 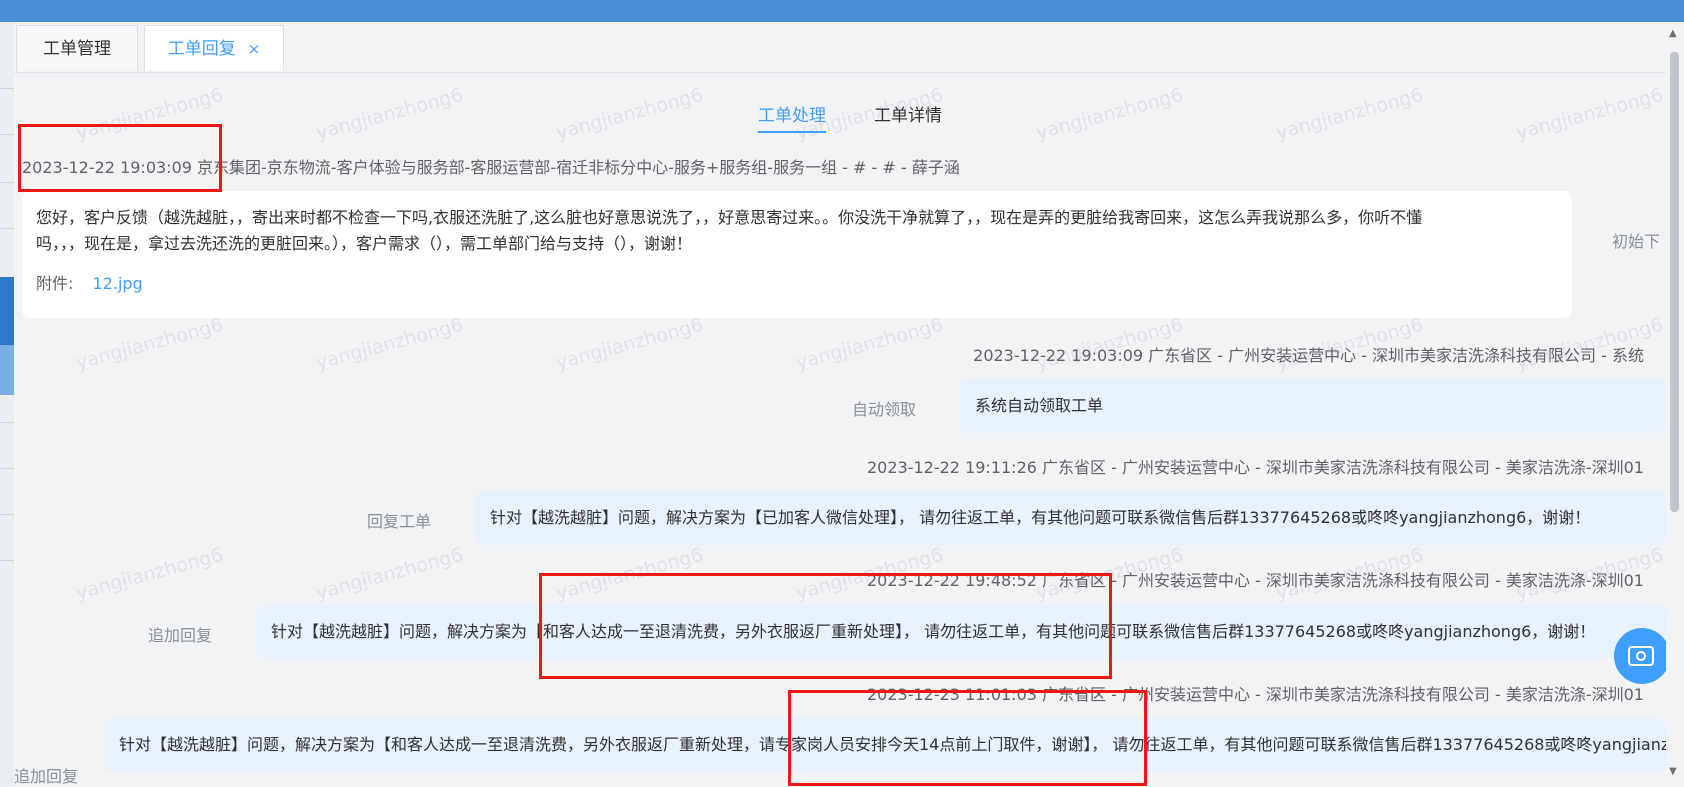 I want to click on reply-bubble: 系统自动领取工单, so click(x=1313, y=406).